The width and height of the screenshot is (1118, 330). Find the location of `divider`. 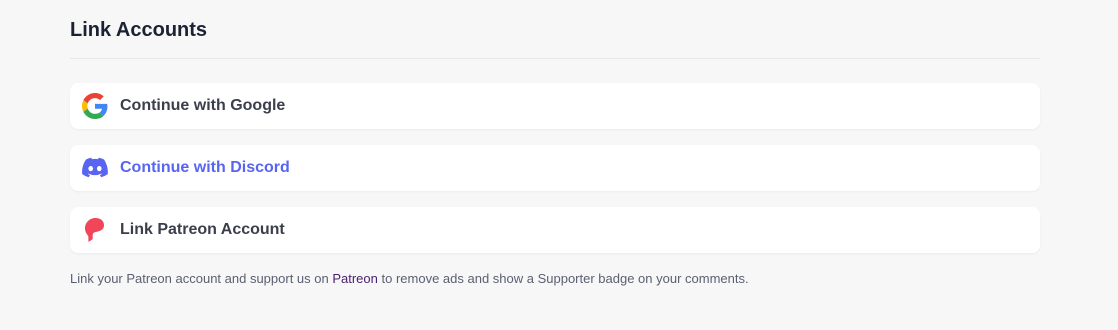

divider is located at coordinates (555, 58).